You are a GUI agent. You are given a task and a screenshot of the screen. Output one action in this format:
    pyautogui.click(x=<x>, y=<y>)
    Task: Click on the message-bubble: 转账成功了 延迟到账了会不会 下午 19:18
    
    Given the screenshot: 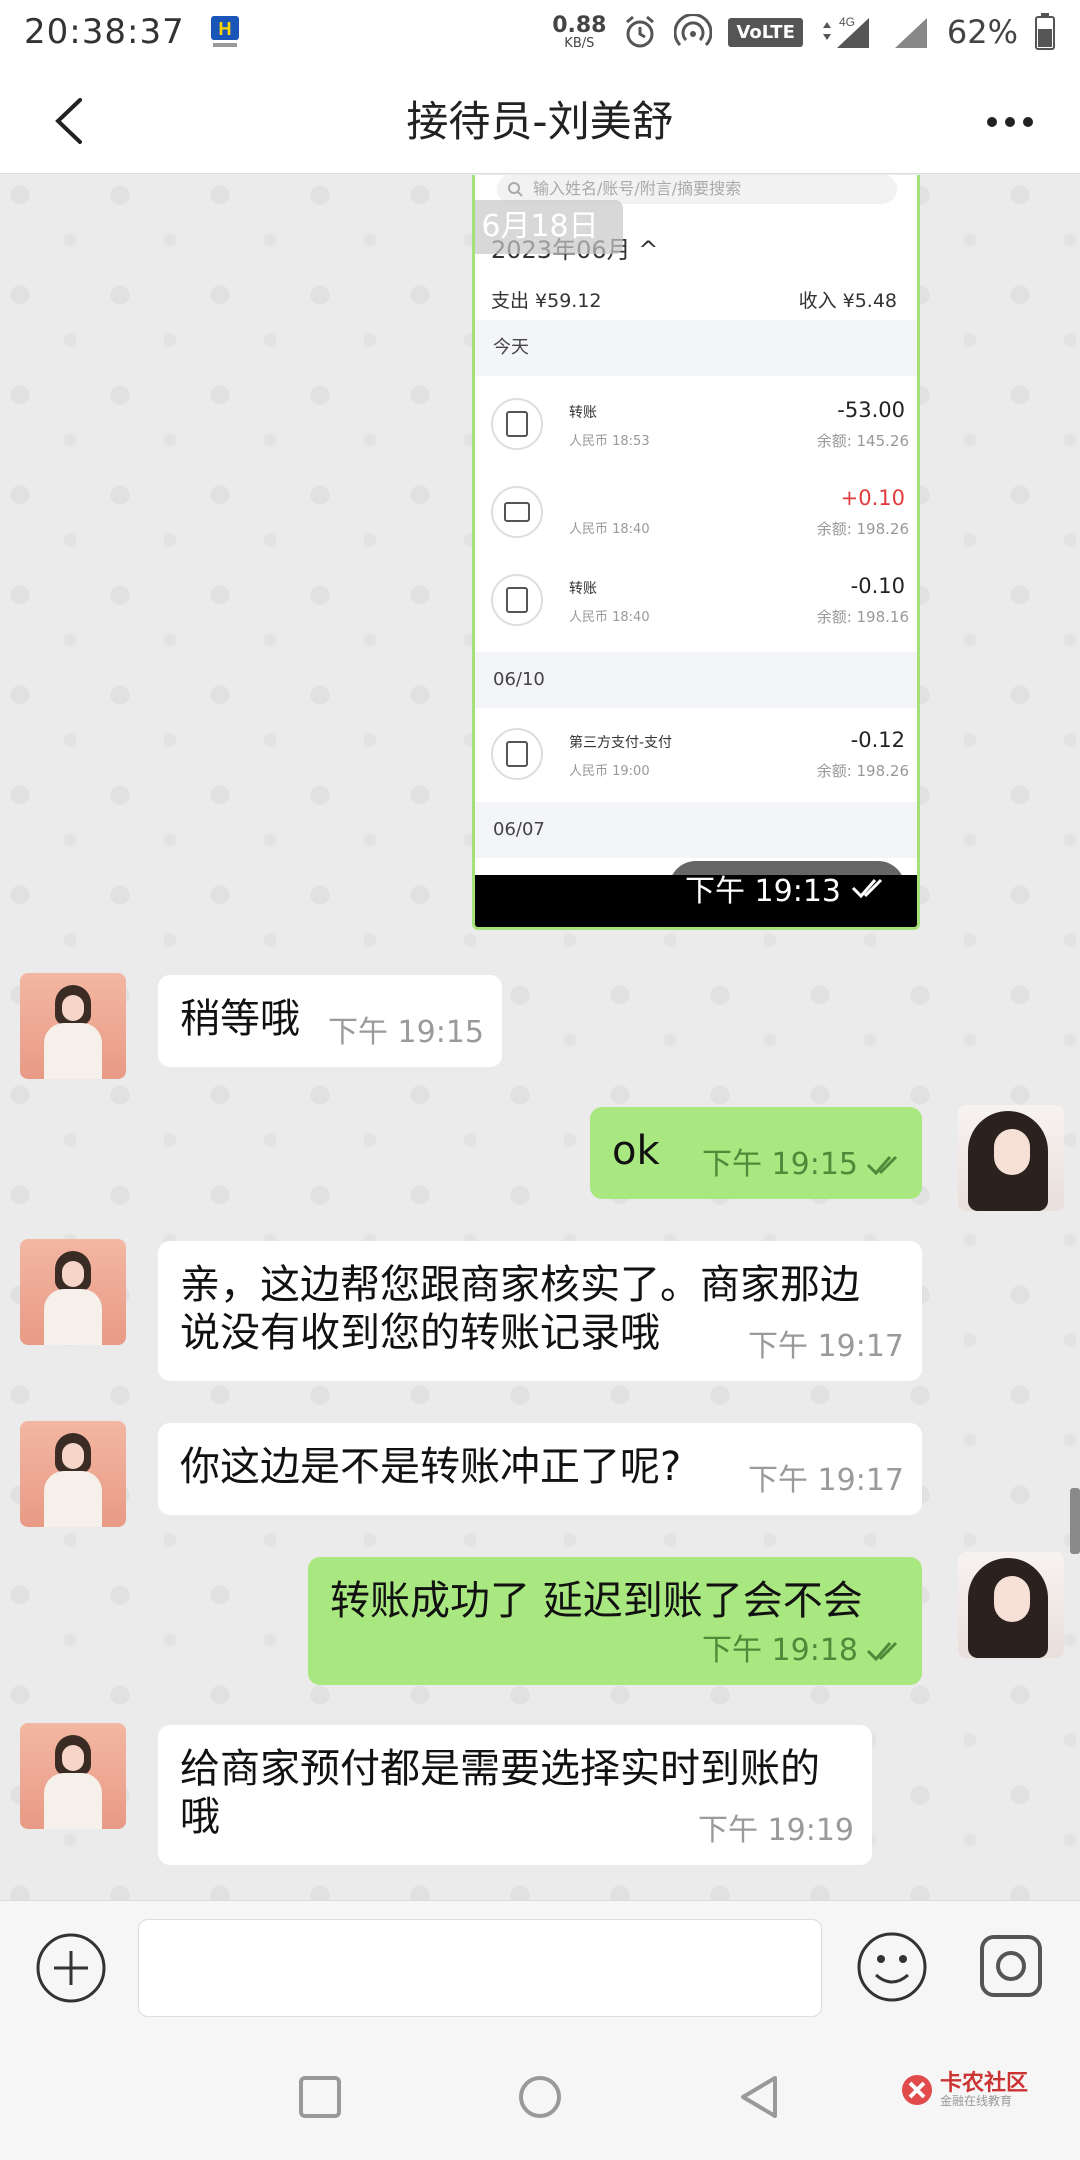 What is the action you would take?
    pyautogui.click(x=615, y=1621)
    